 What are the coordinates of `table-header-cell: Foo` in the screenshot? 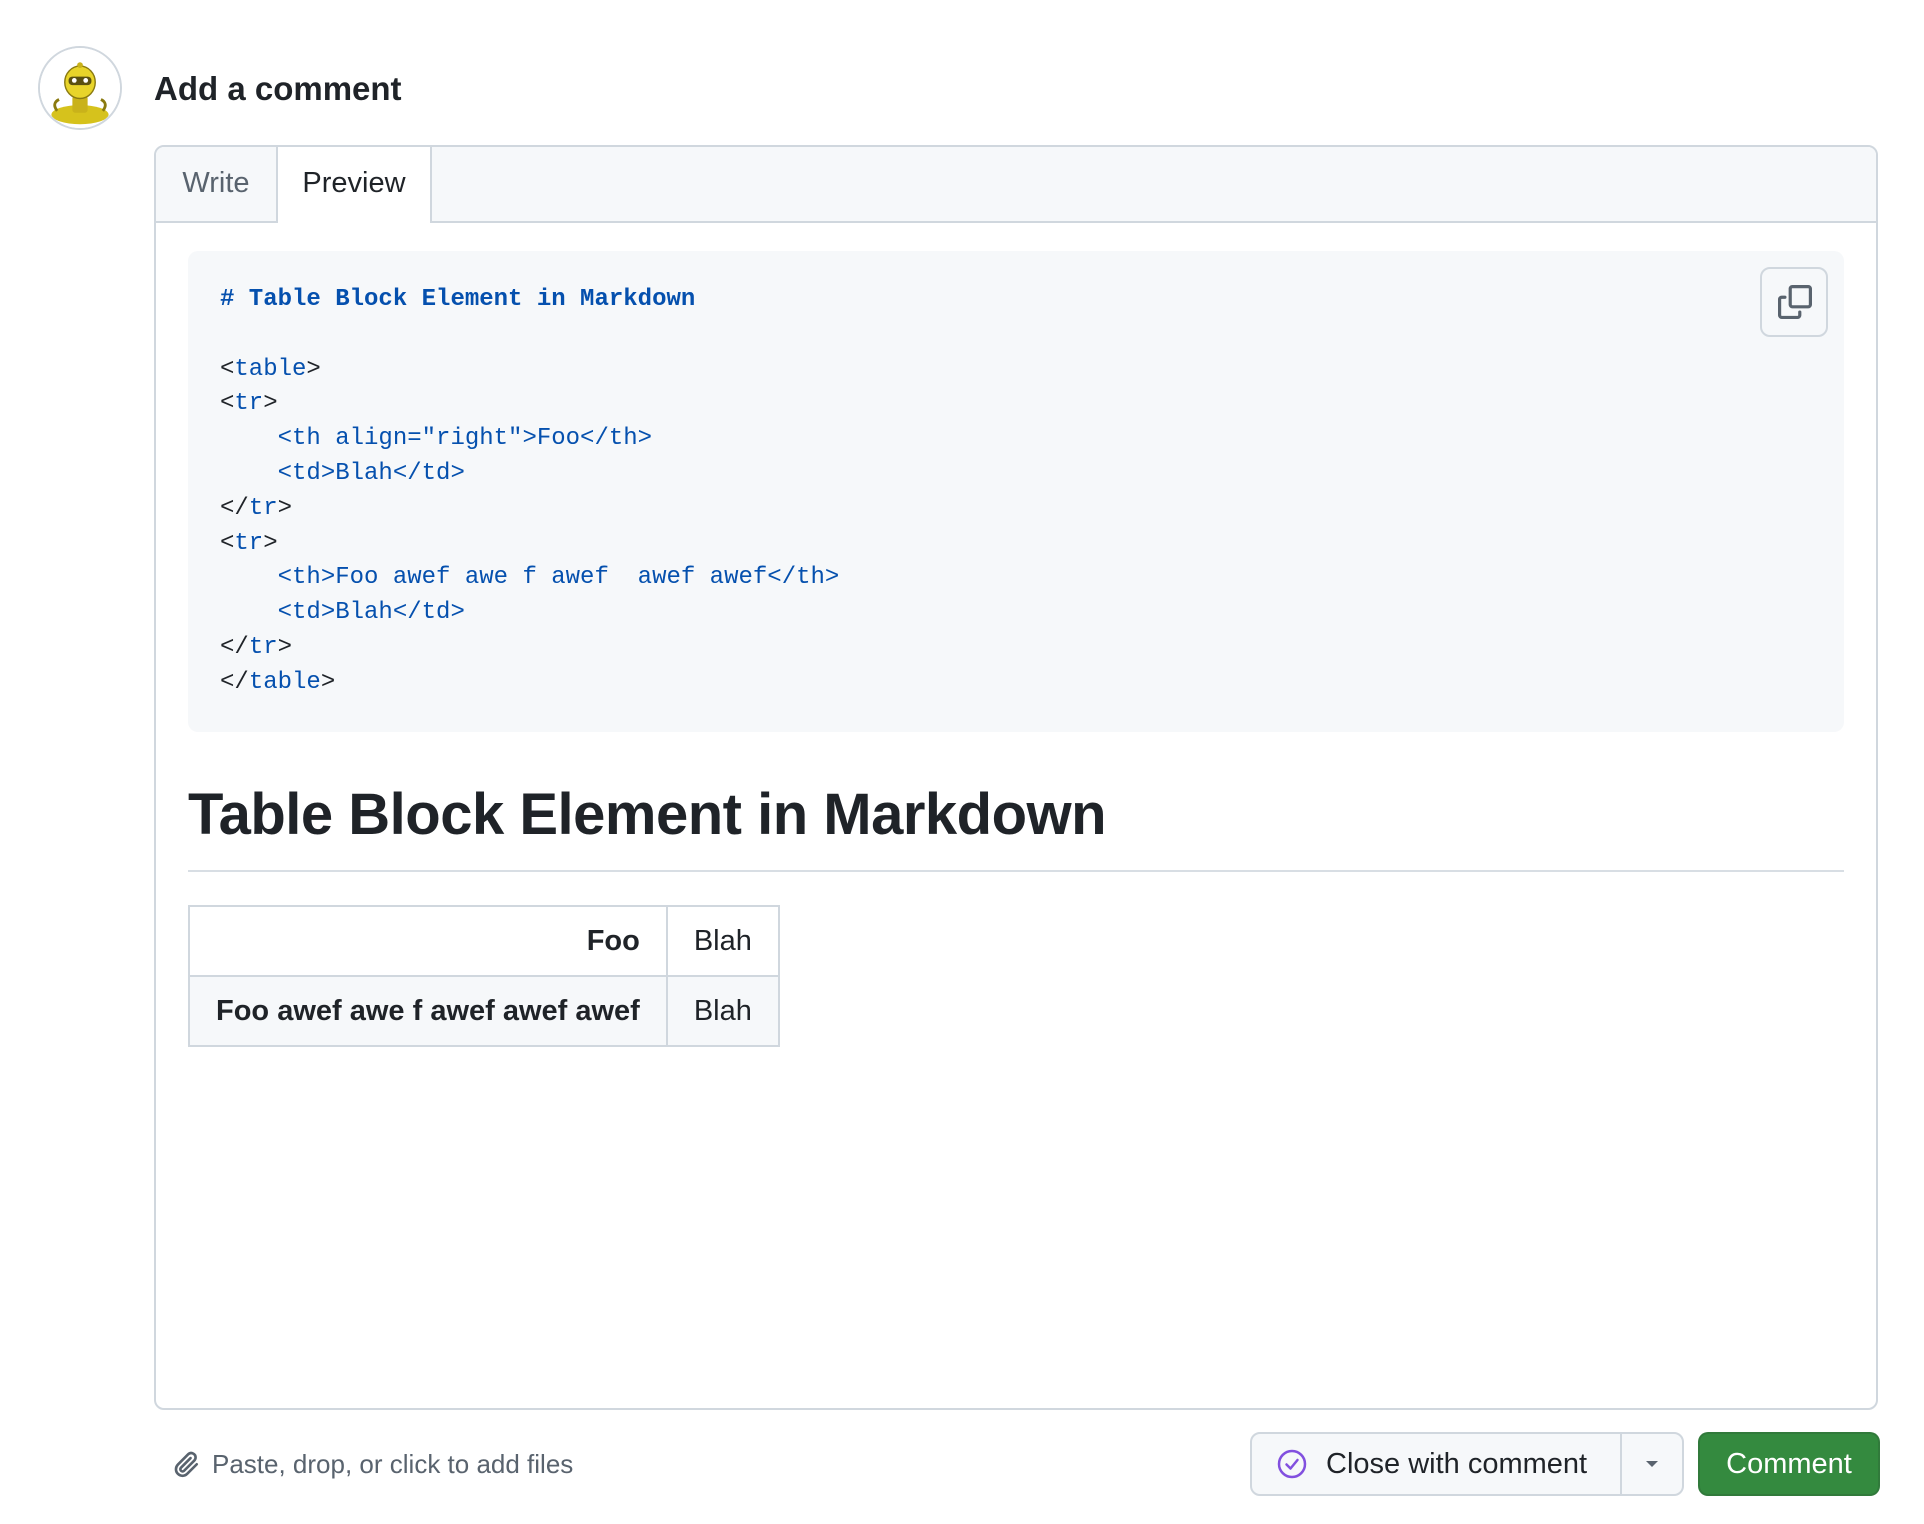 It's located at (428, 941).